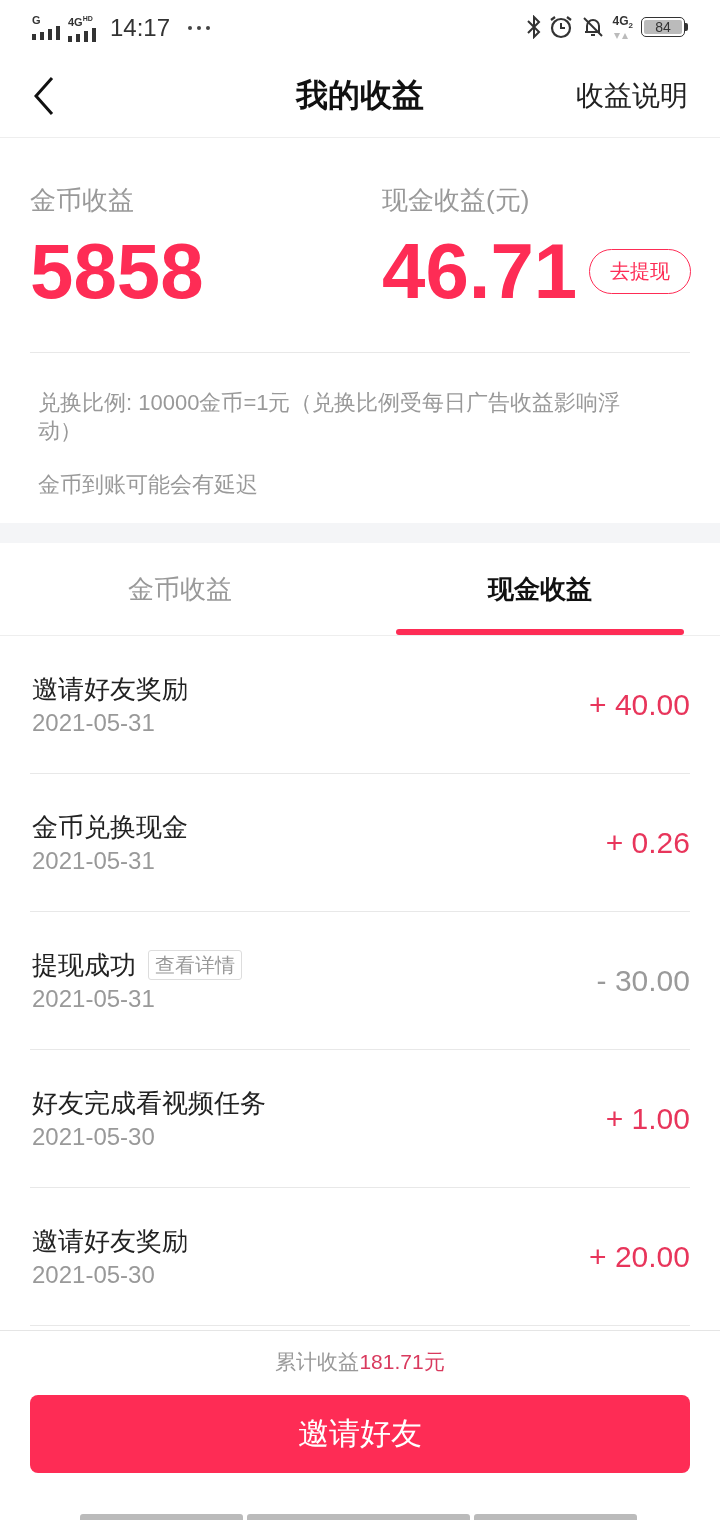 This screenshot has height=1520, width=720. I want to click on total-earnings-label: 累计收益, so click(317, 1362).